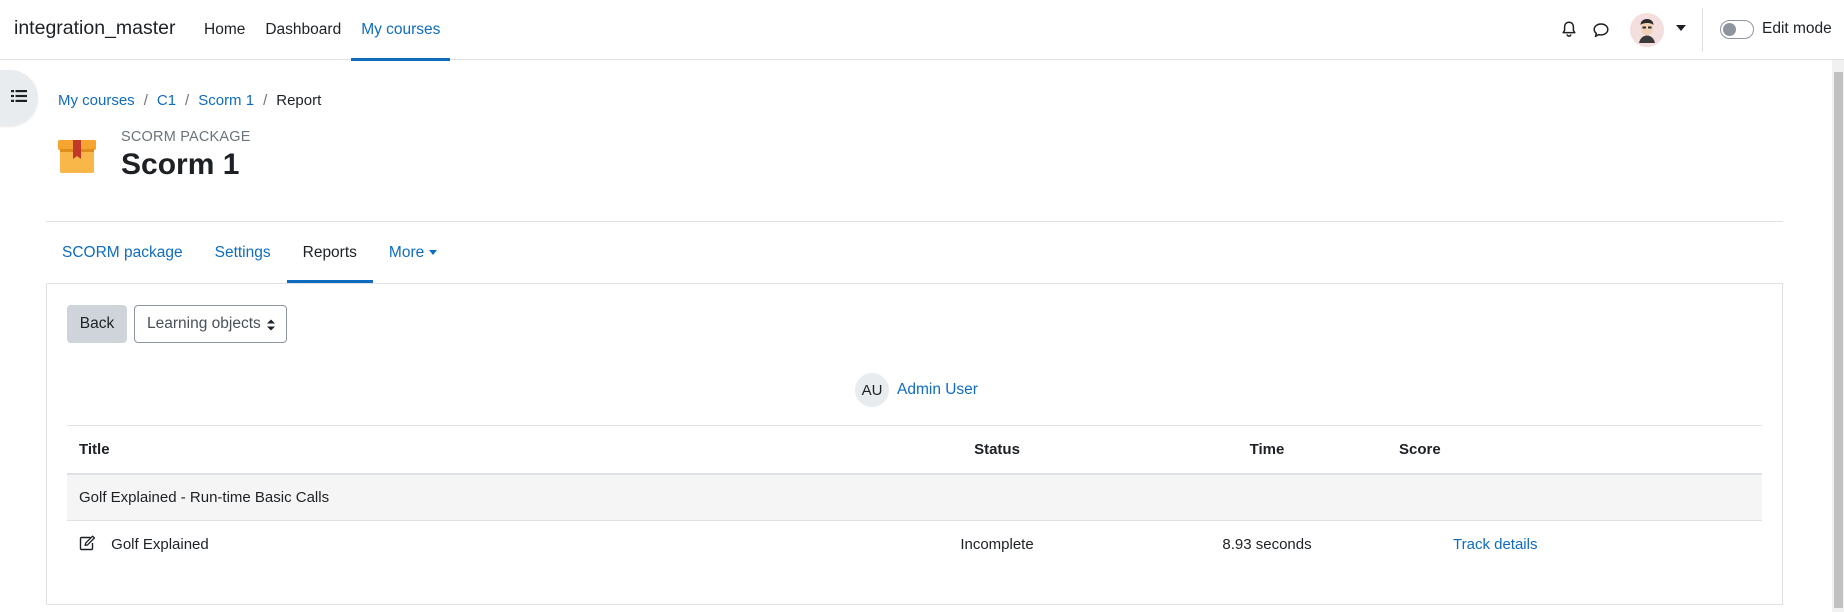 This screenshot has height=612, width=1844. Describe the element at coordinates (1647, 30) in the screenshot. I see `user-avatar` at that location.